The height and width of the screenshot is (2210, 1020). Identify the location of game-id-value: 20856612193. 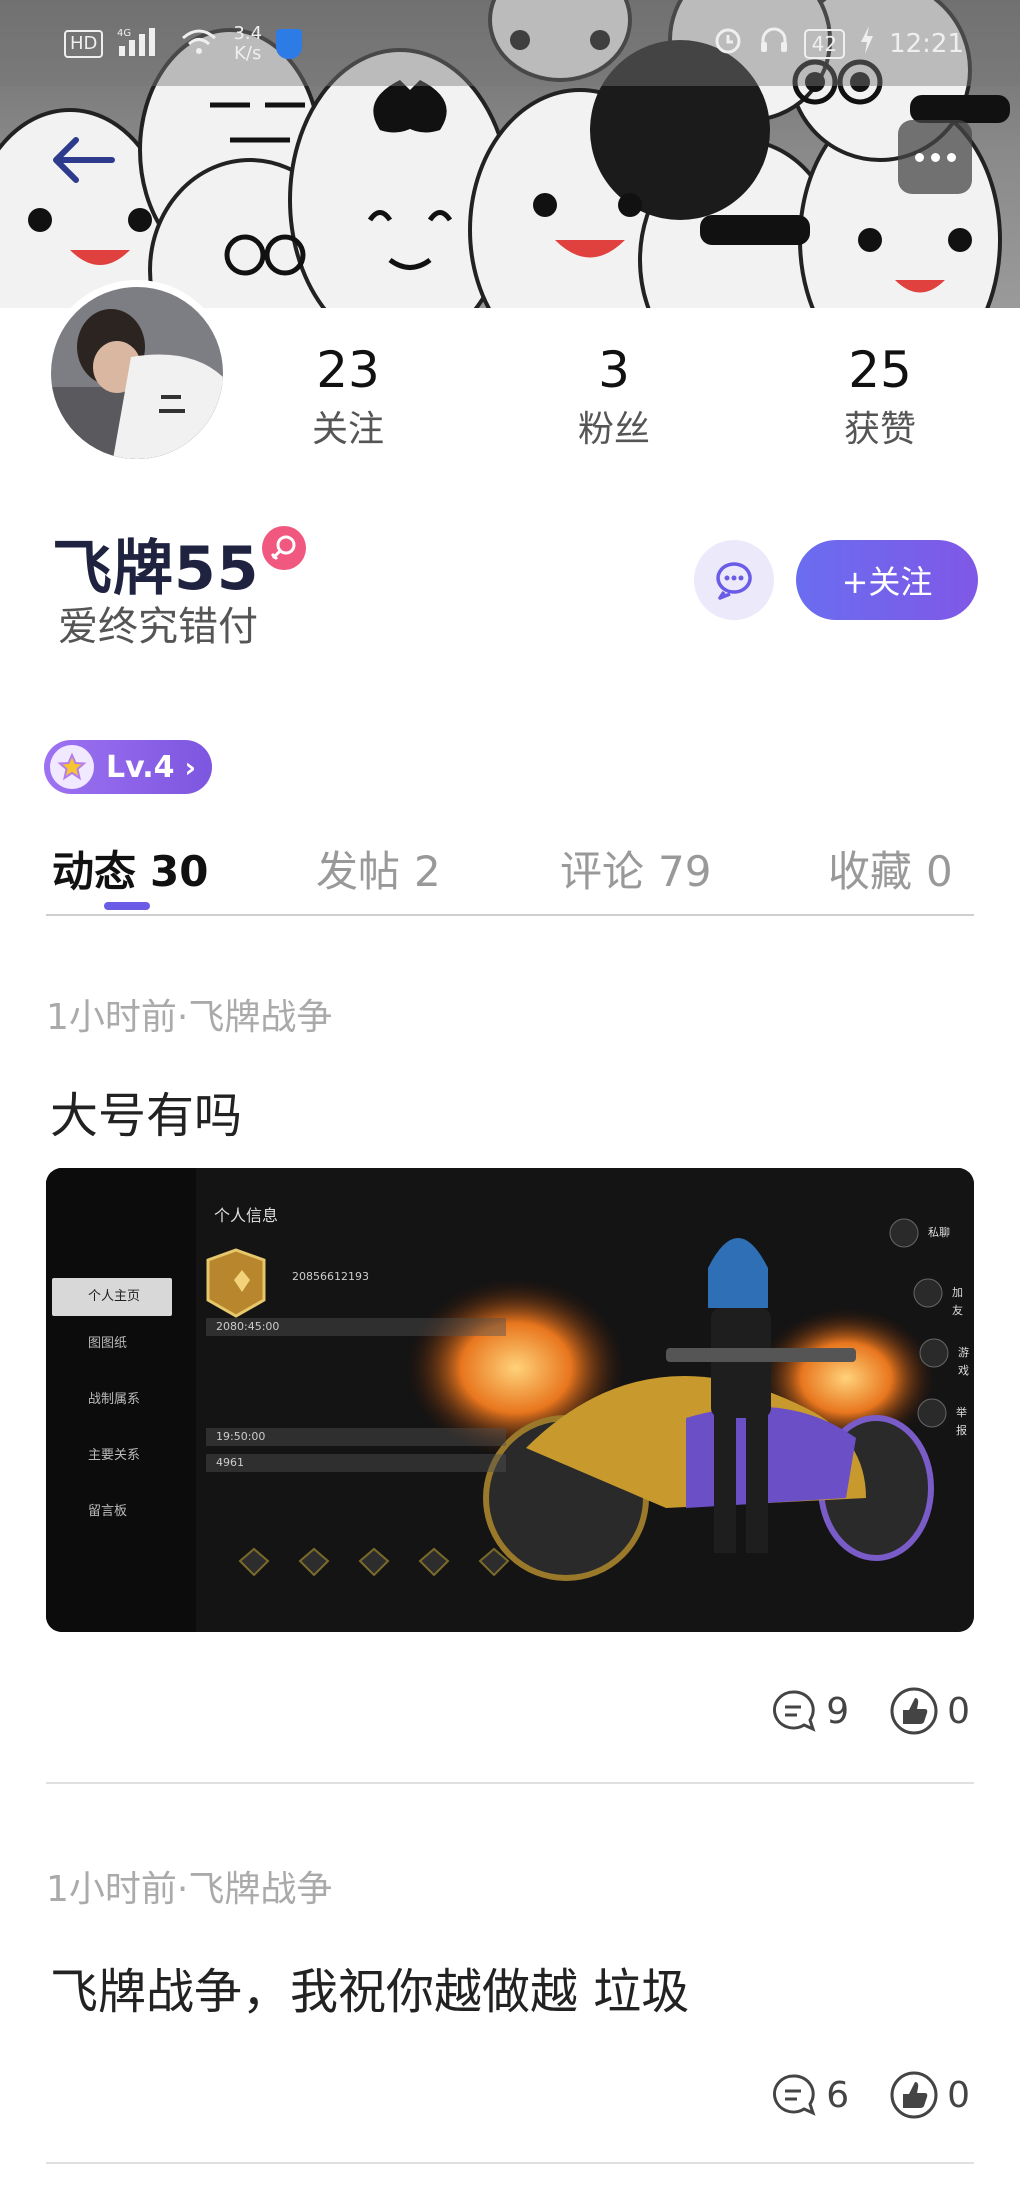
(330, 1276).